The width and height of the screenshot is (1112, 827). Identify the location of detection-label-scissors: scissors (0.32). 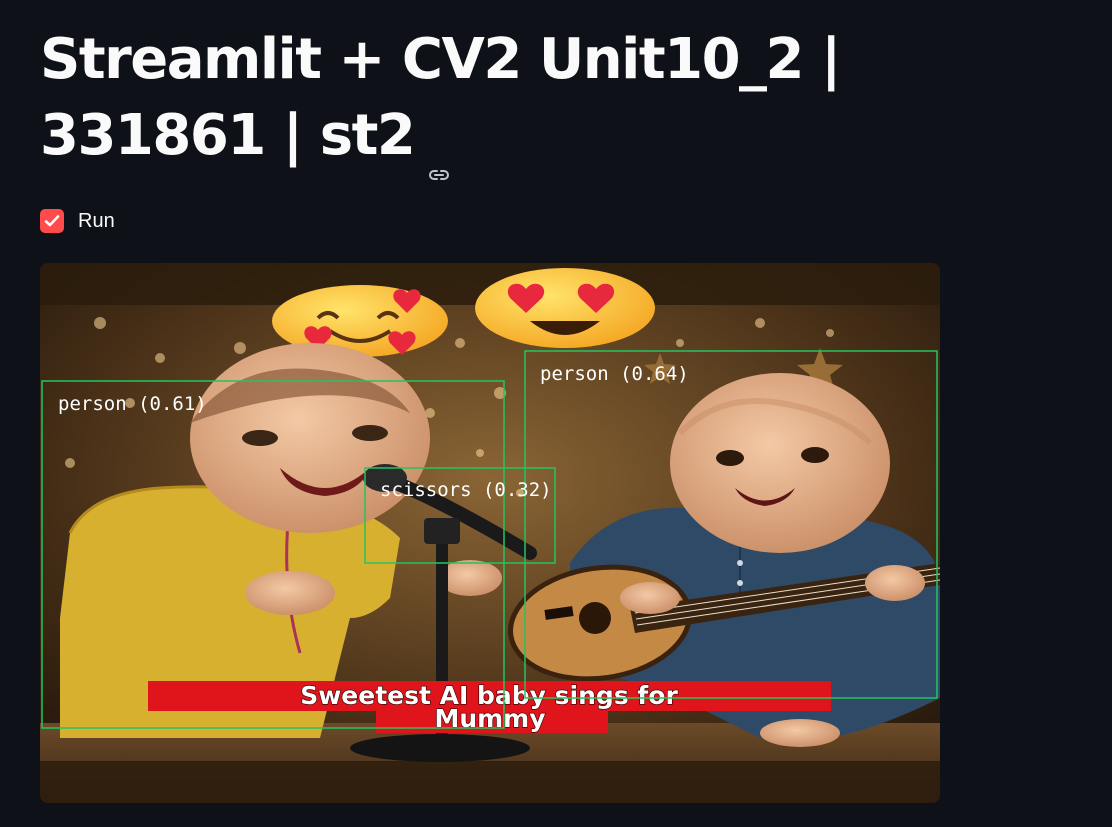
(466, 490).